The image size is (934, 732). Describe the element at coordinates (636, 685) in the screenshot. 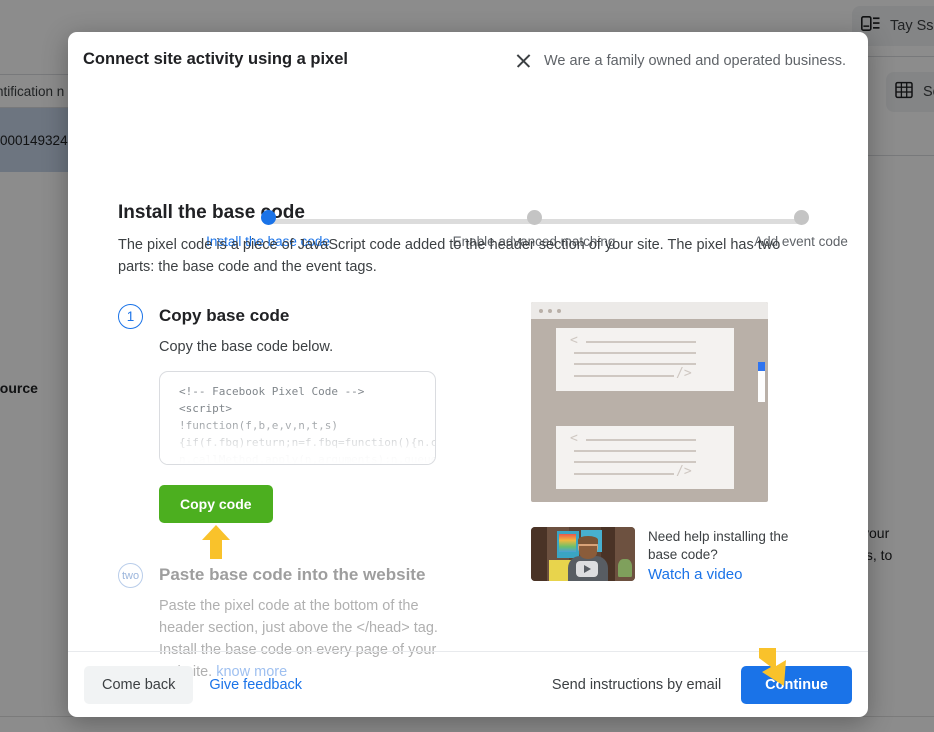

I see `send-instructions-email-link: Send instructions by email` at that location.